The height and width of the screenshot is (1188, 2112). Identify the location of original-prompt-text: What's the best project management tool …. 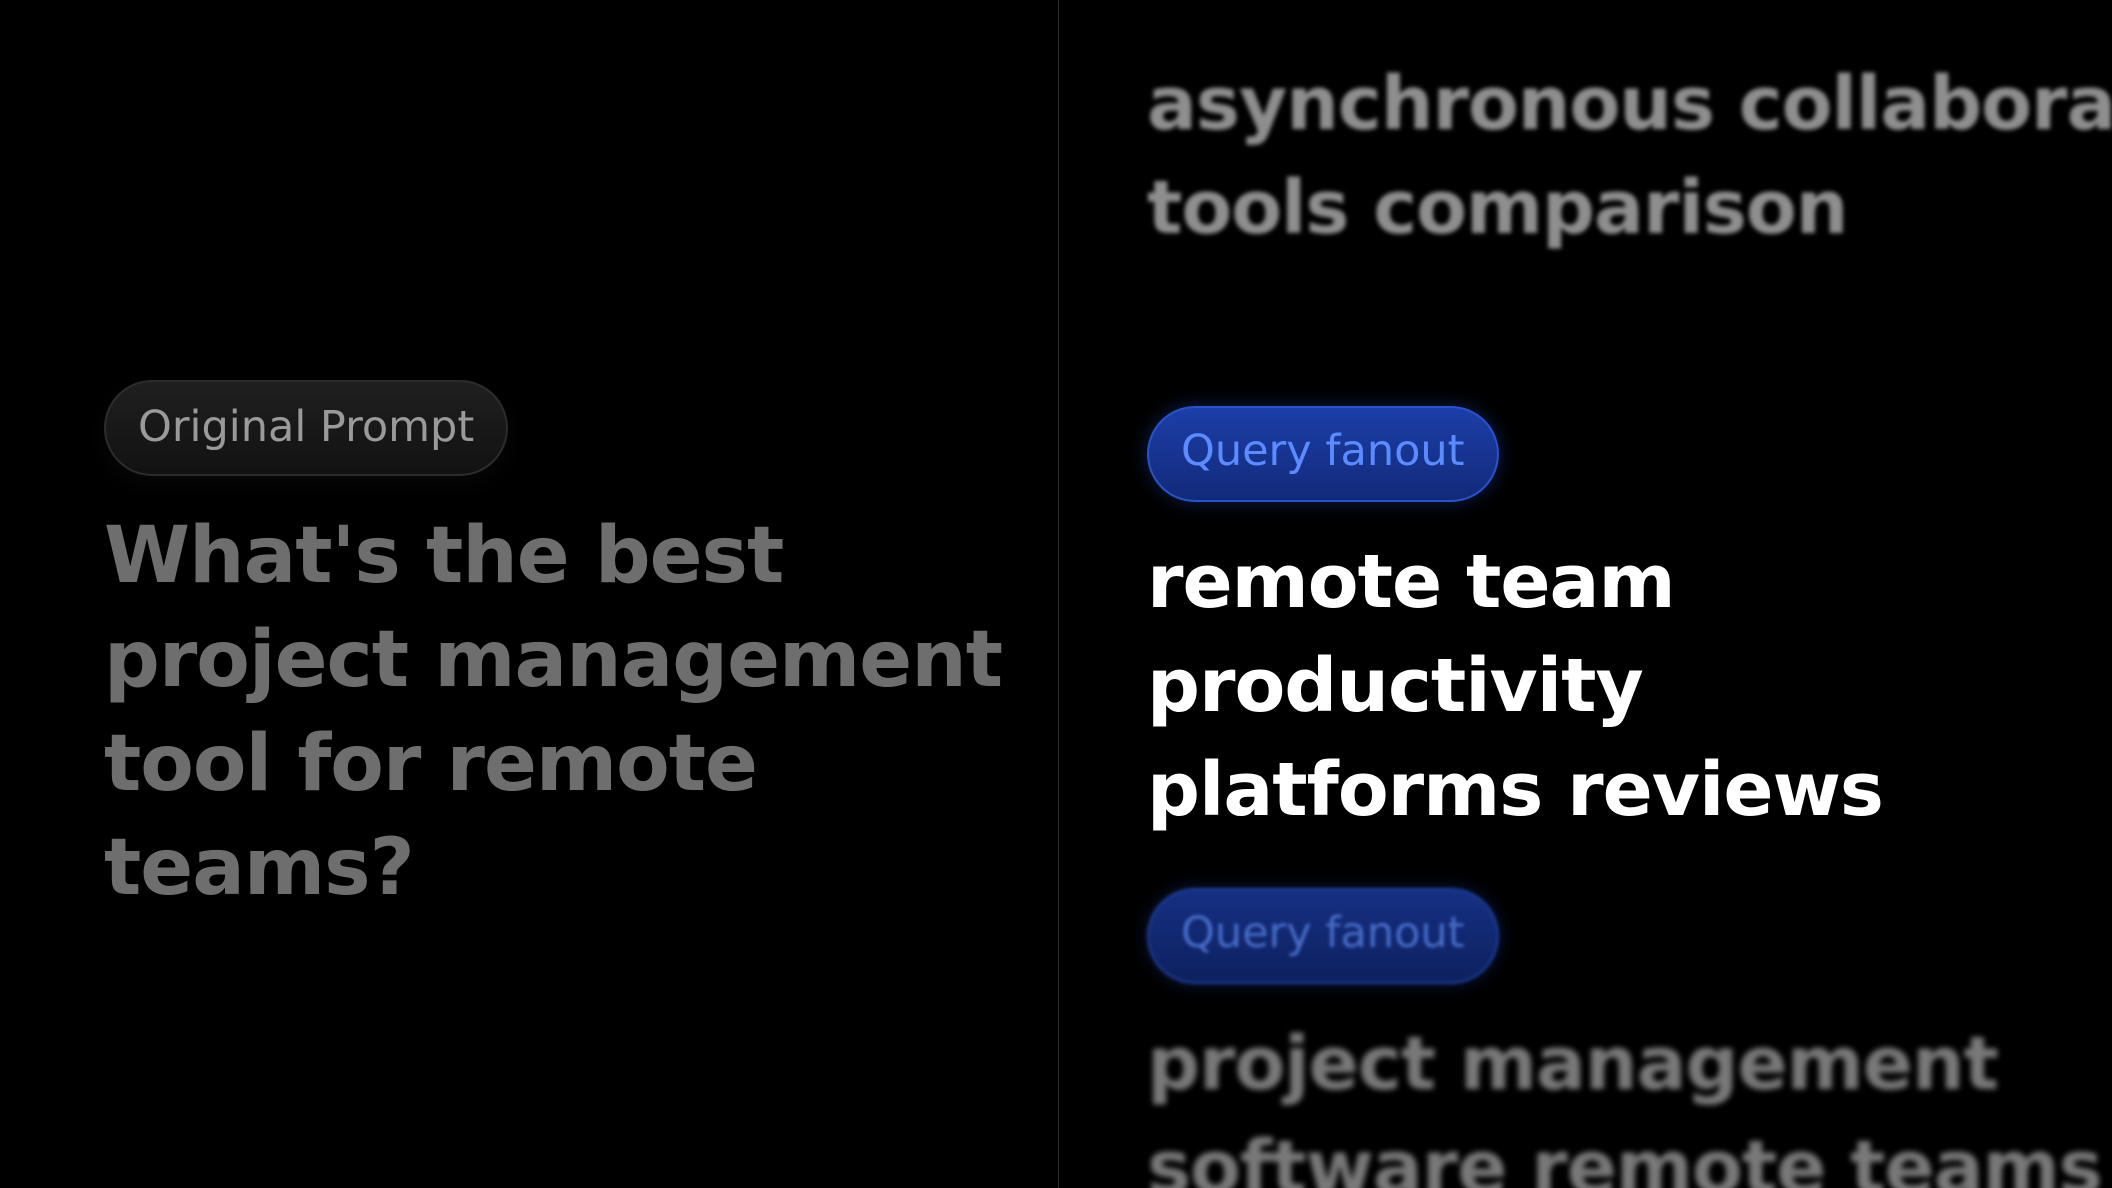
(553, 712).